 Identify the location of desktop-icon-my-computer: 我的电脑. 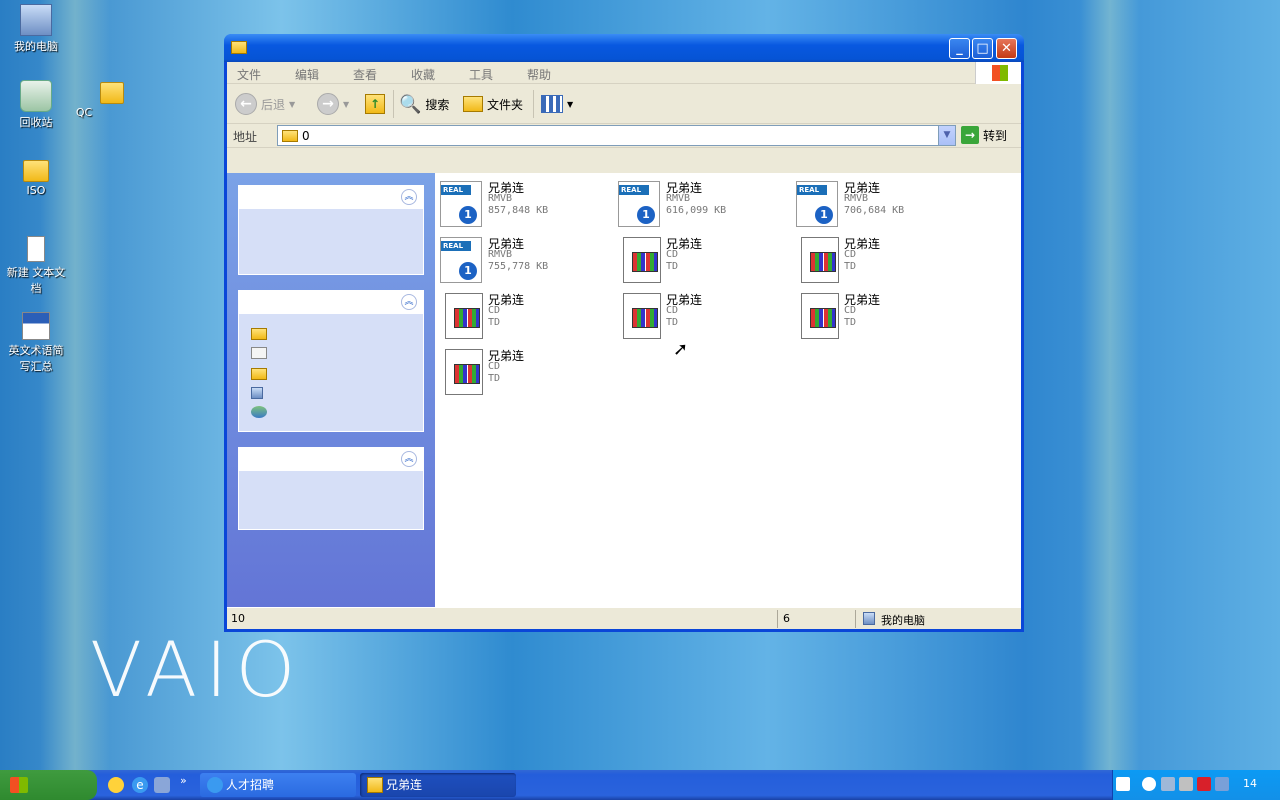
(36, 29).